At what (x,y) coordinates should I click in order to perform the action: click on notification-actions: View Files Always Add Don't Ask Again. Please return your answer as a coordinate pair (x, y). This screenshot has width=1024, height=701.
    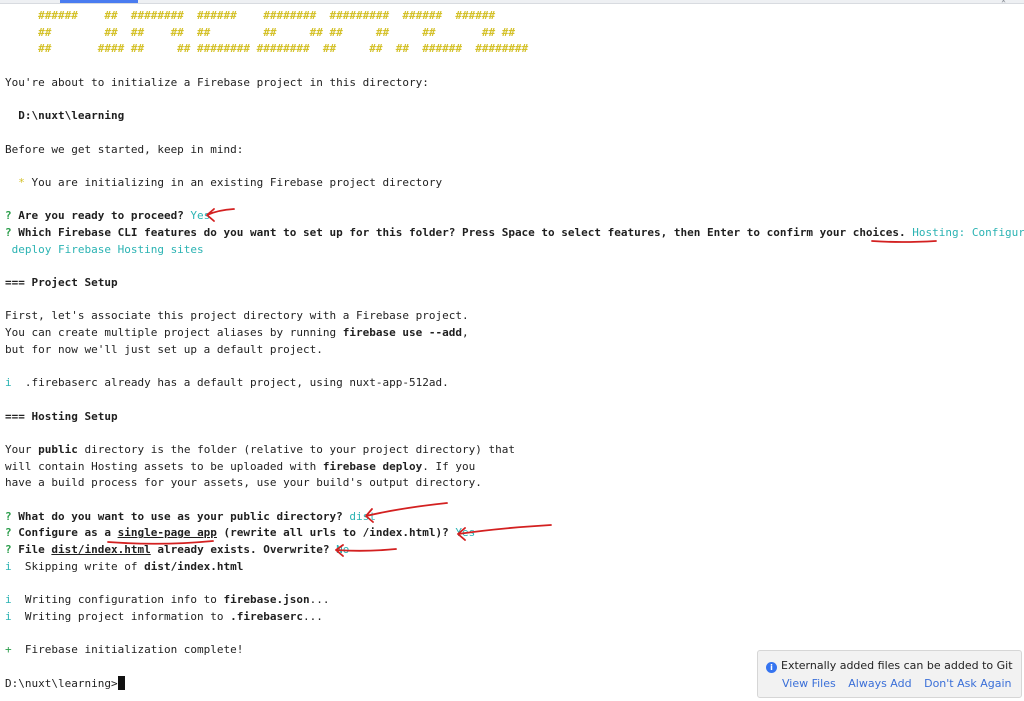
    Looking at the image, I should click on (901, 683).